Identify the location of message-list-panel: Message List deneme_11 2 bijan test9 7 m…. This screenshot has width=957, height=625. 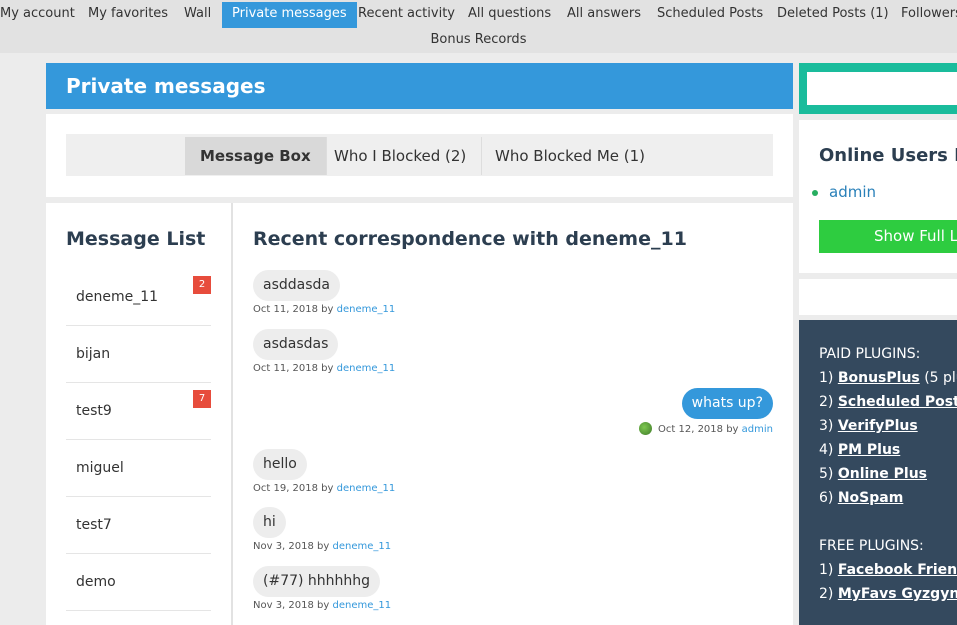
(138, 414).